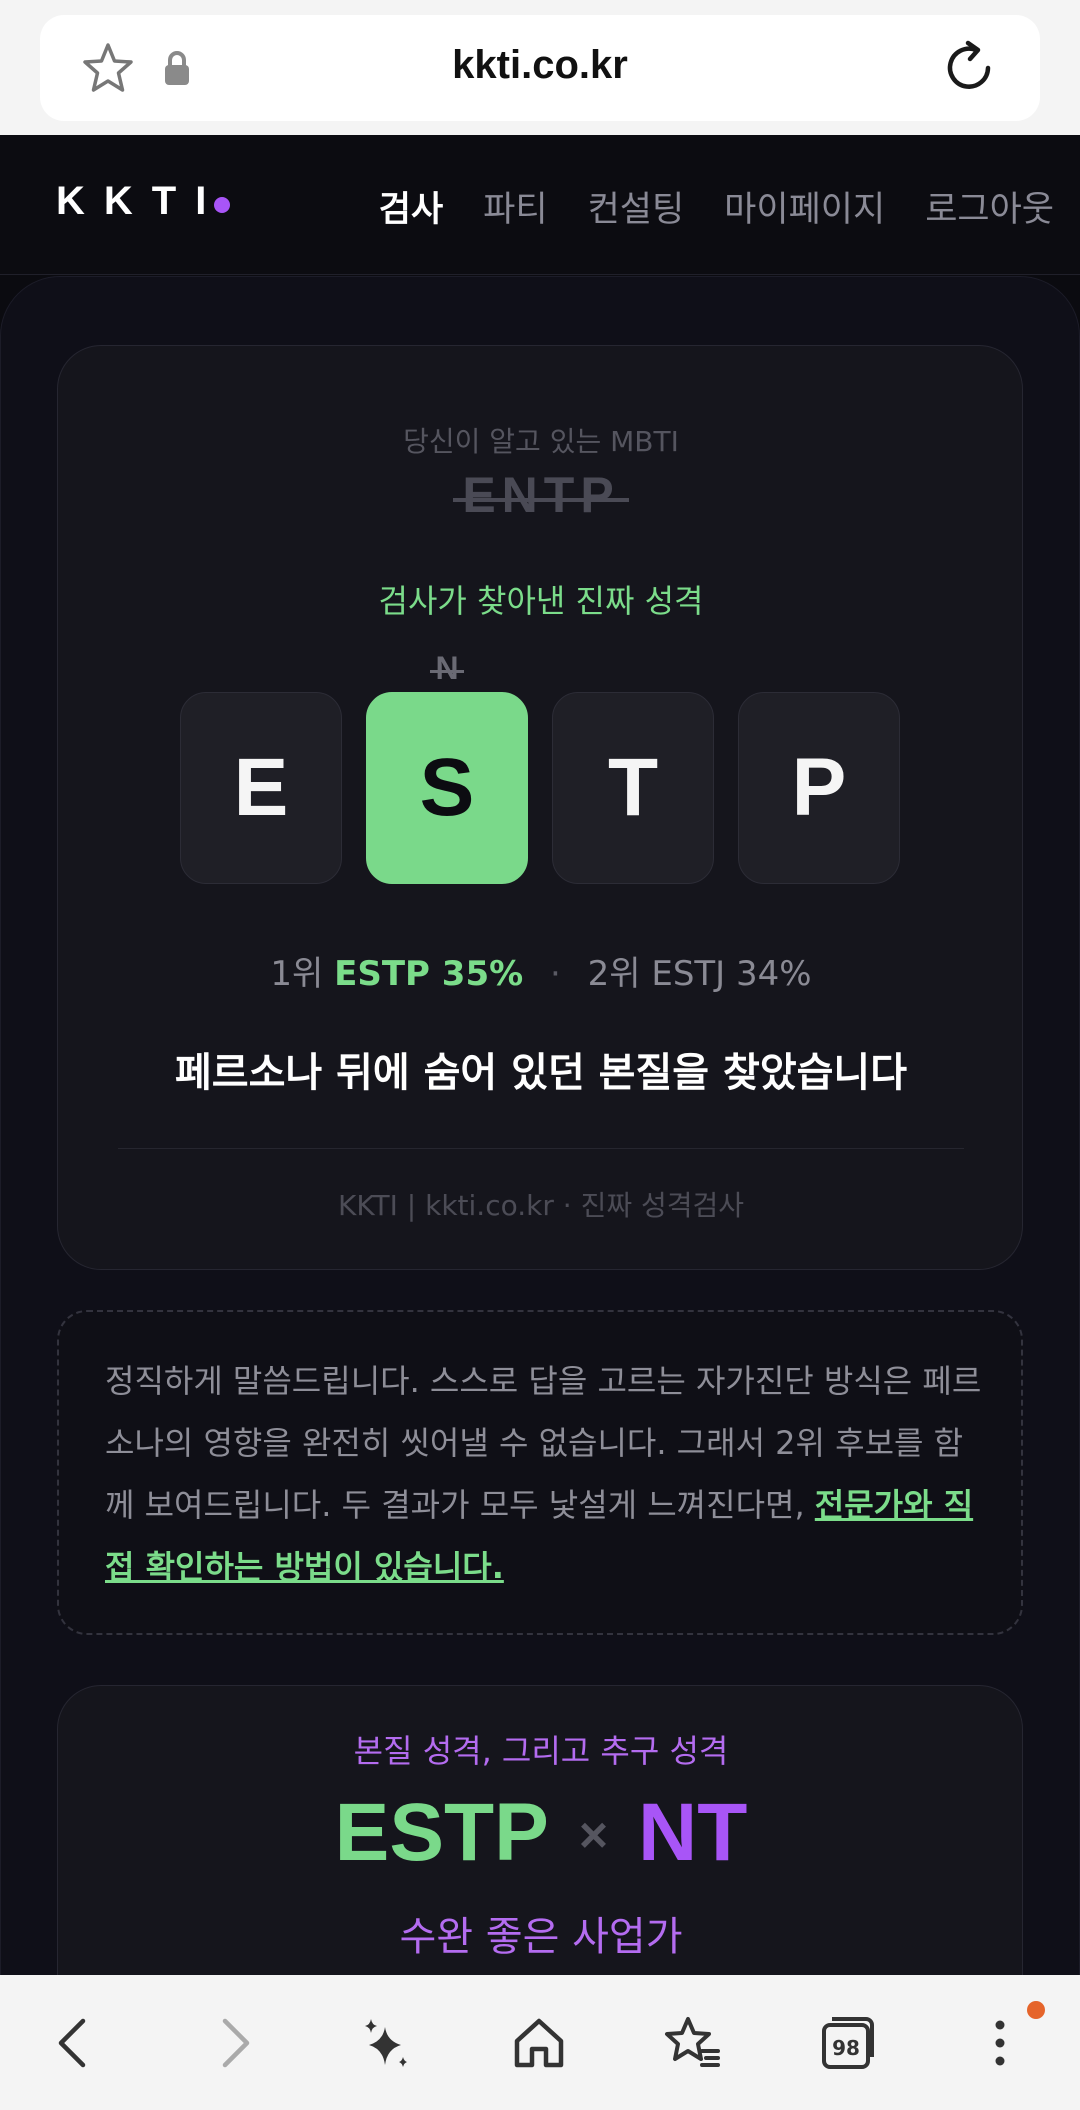 The height and width of the screenshot is (2110, 1080). Describe the element at coordinates (385, 2043) in the screenshot. I see `sparkle-icon` at that location.